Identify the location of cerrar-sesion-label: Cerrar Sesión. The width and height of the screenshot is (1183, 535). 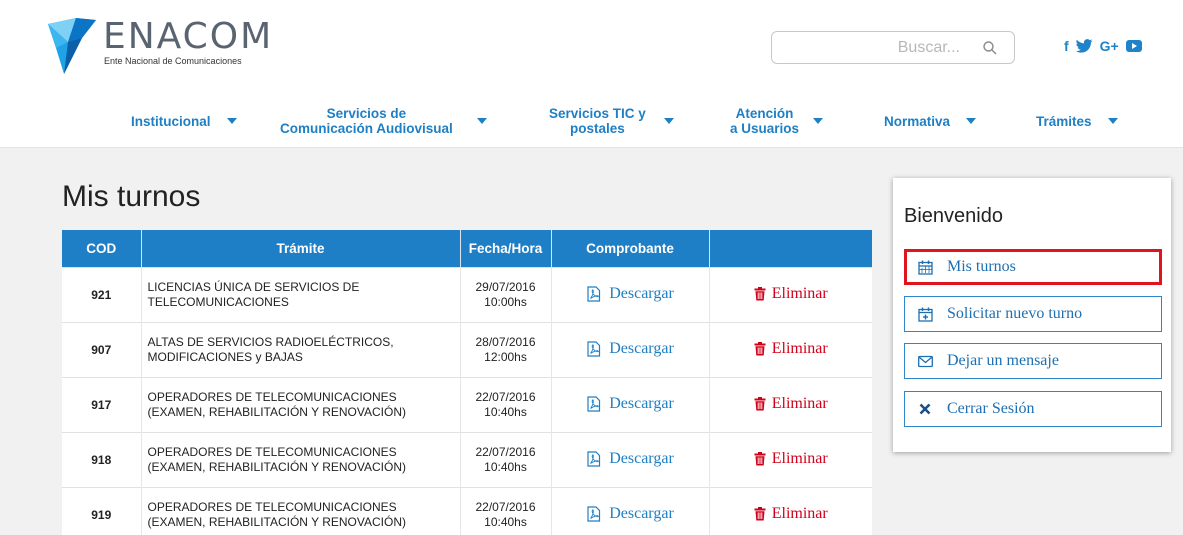
(991, 408).